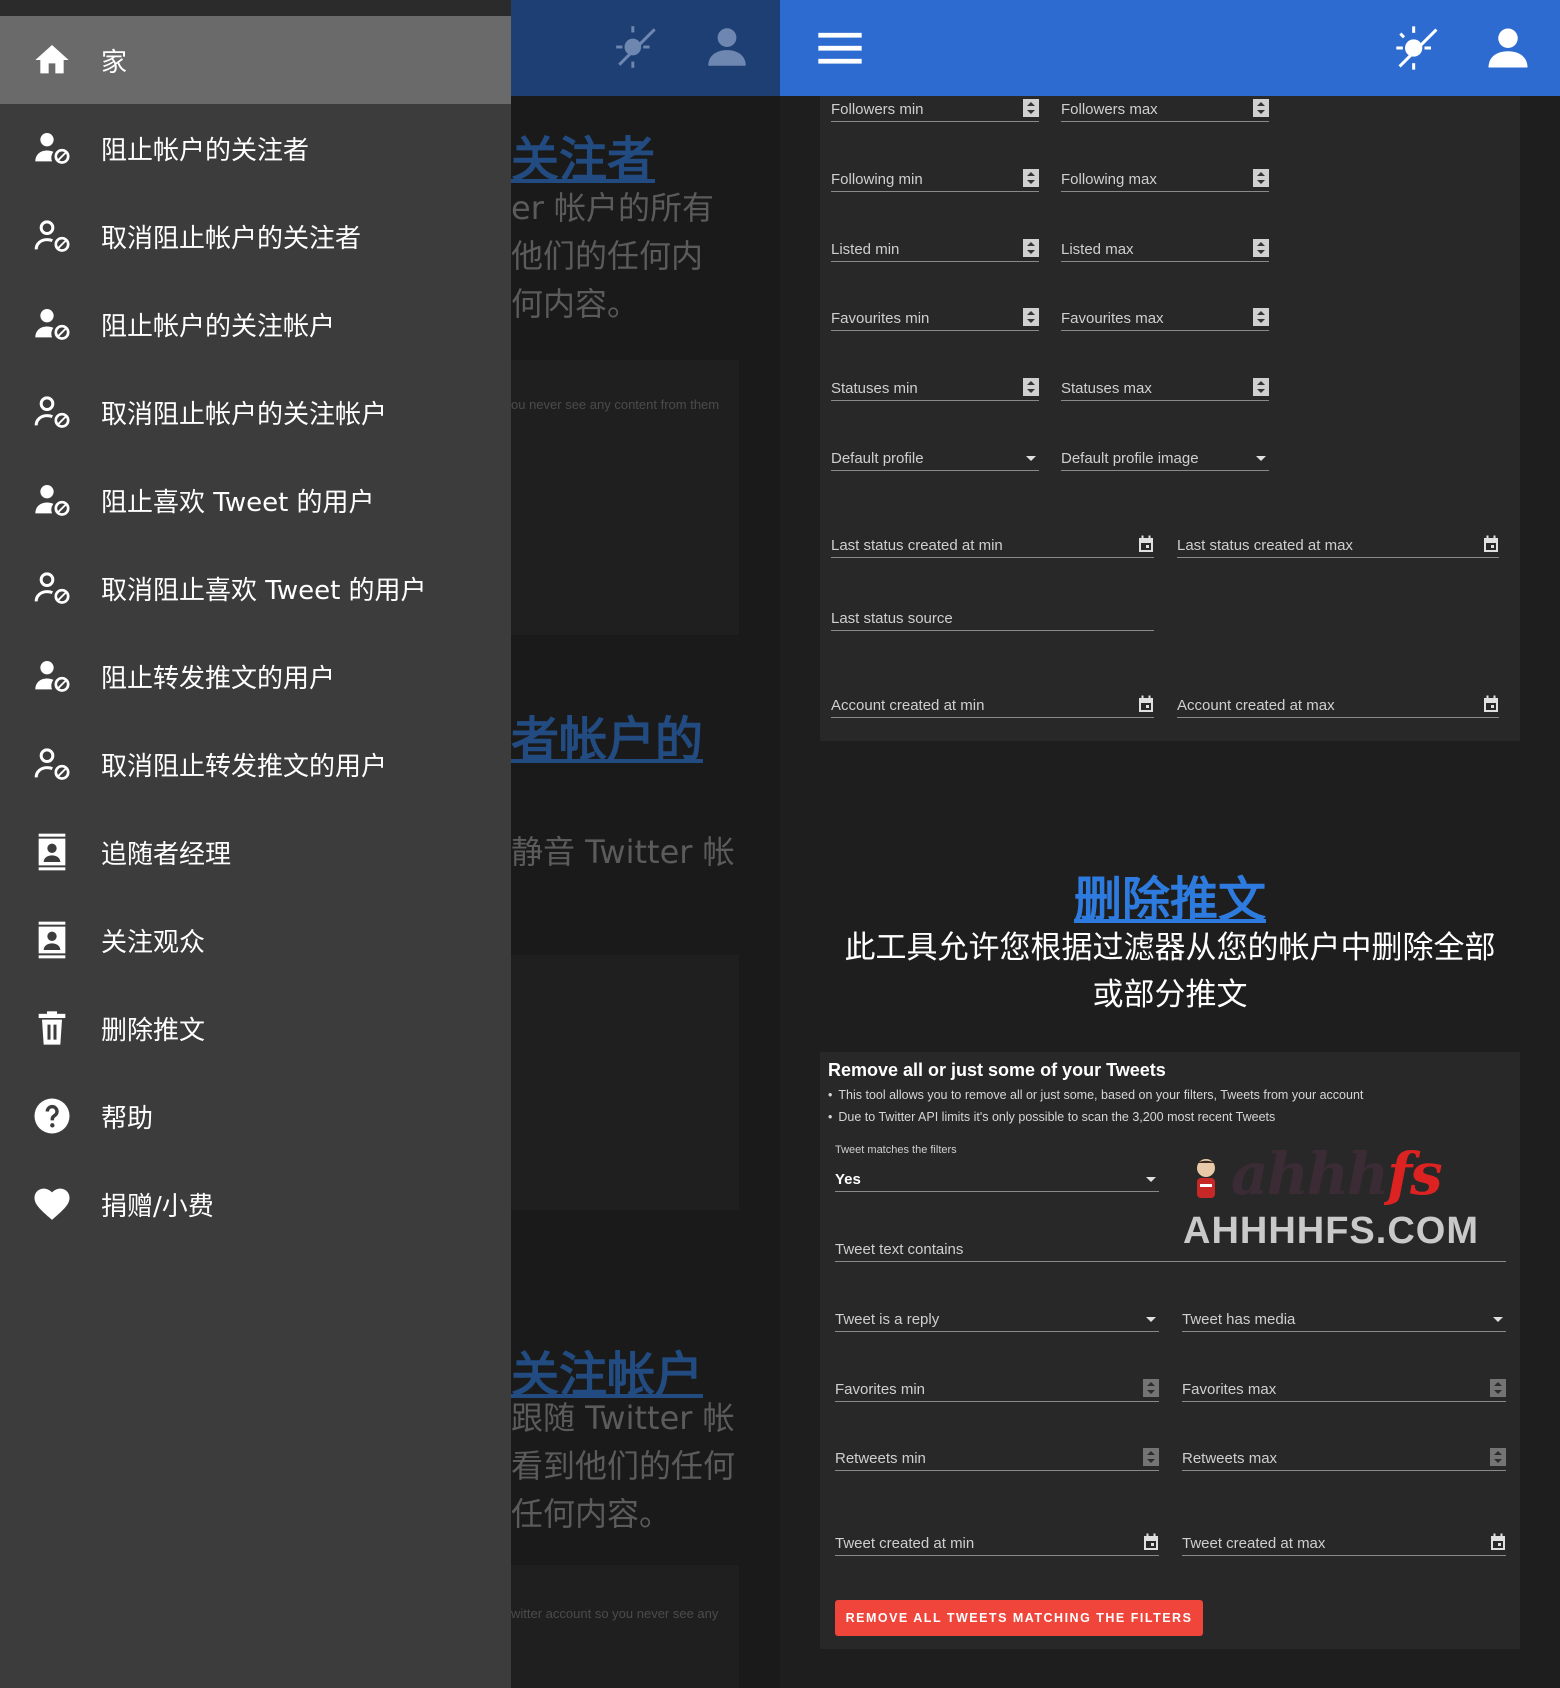 This screenshot has height=1688, width=1560. Describe the element at coordinates (992, 617) in the screenshot. I see `last-status-source-field: Last status source` at that location.